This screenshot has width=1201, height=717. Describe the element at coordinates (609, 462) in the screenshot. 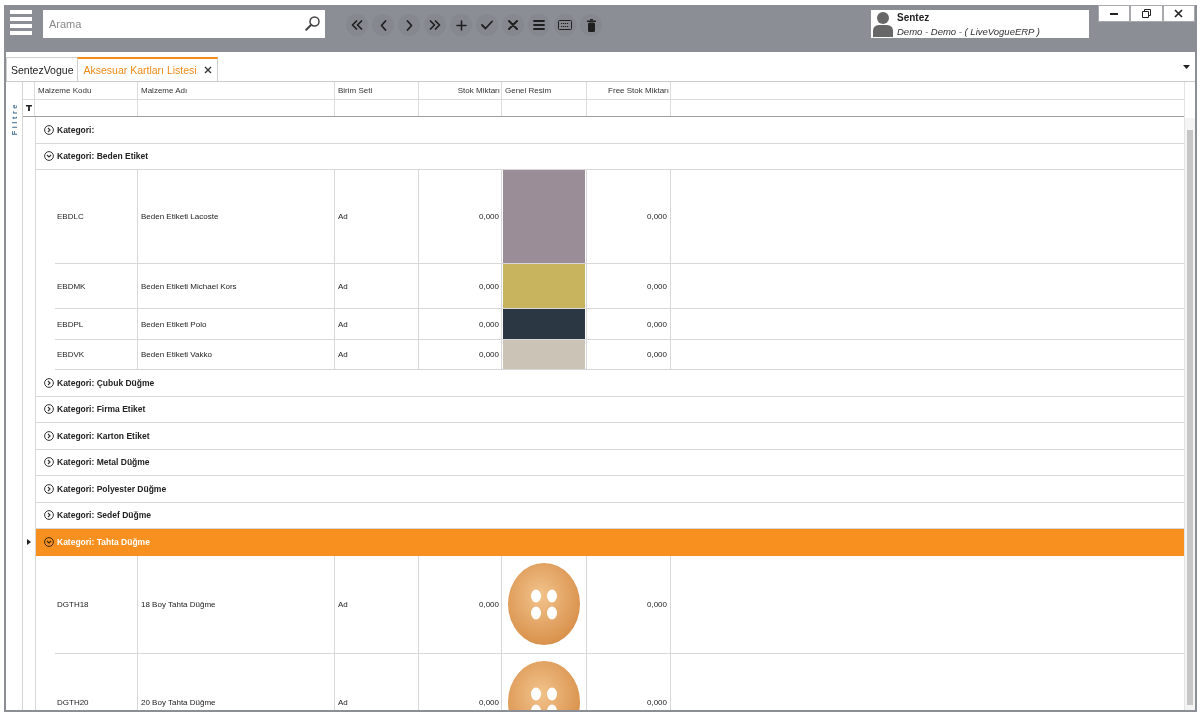

I see `group-row: Kategori: Metal Düğme` at that location.